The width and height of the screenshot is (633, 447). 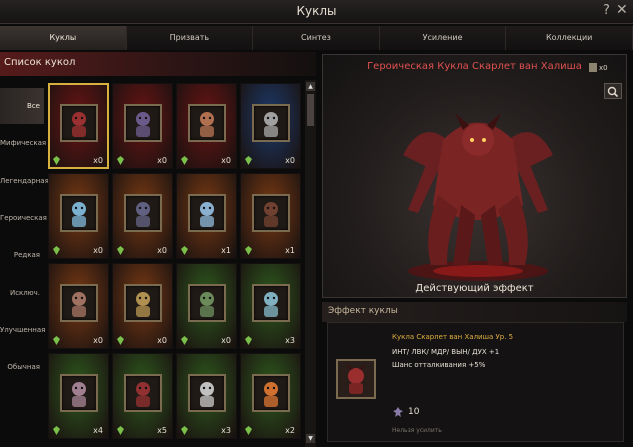 I want to click on imp-doll-icon, so click(x=356, y=379).